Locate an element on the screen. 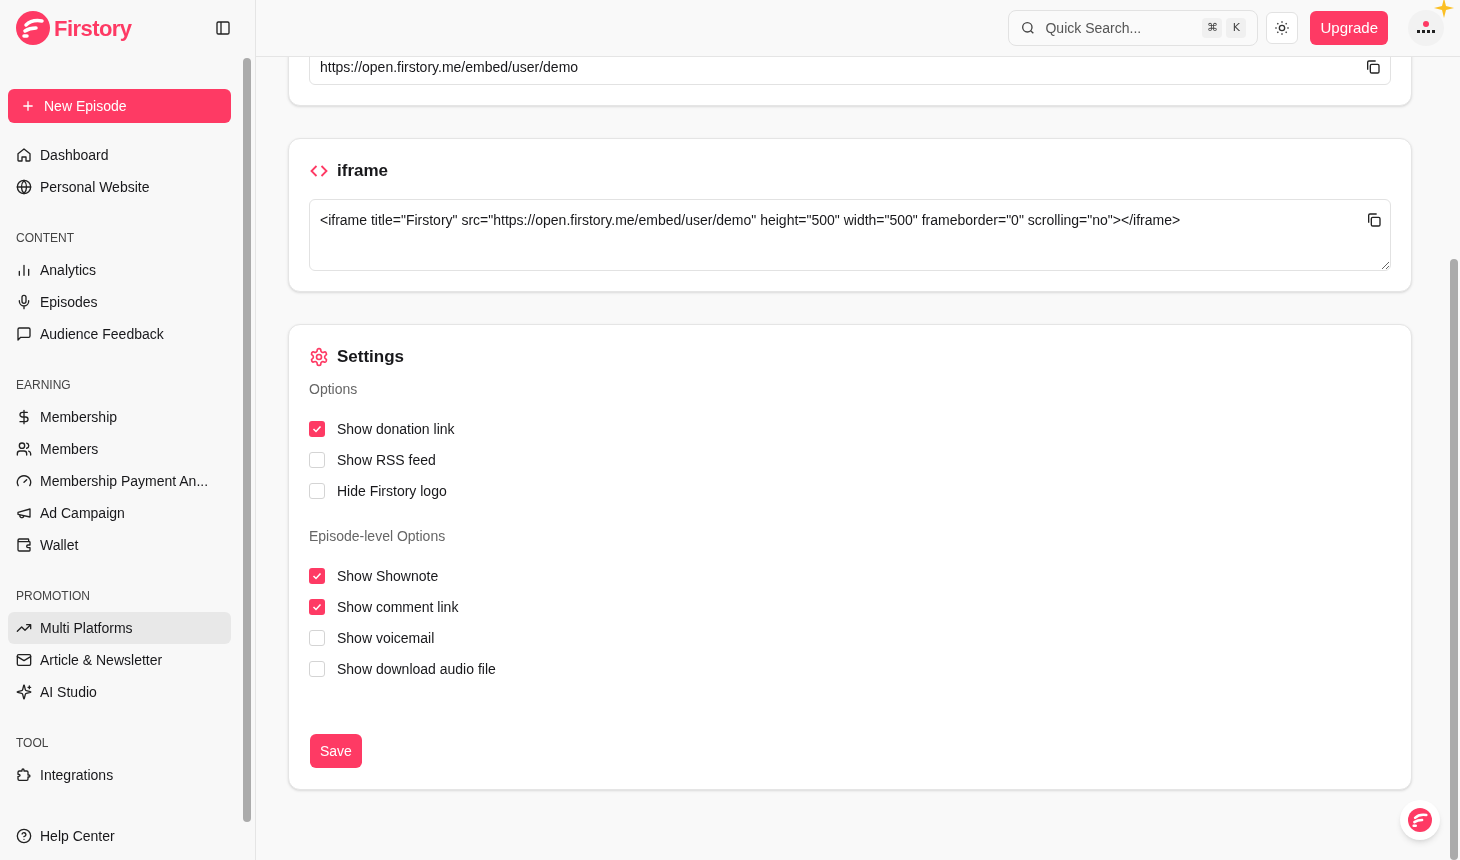 This screenshot has height=860, width=1460. dollar-icon is located at coordinates (24, 417).